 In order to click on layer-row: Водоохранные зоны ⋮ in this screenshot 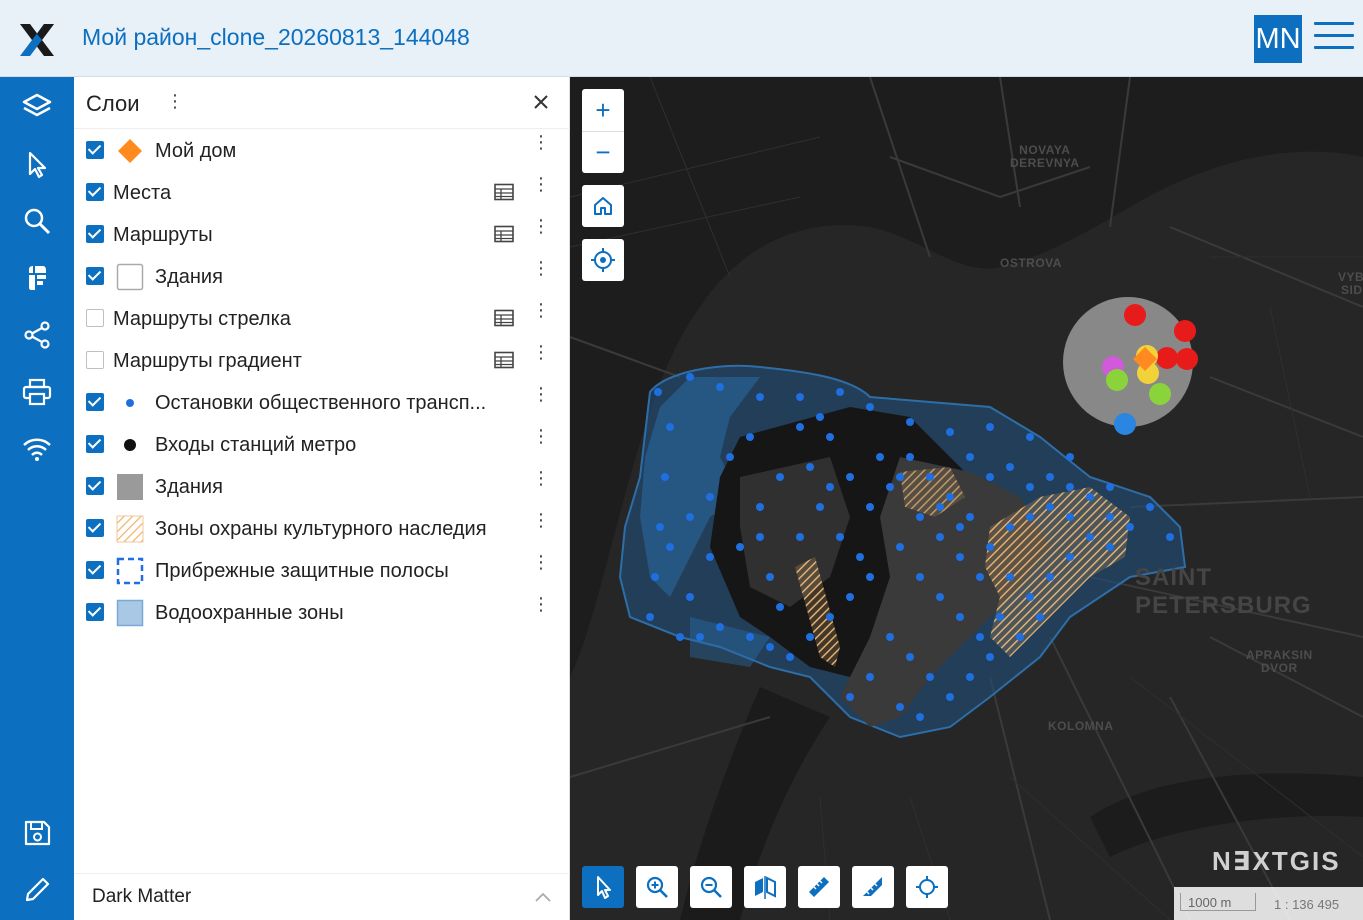, I will do `click(322, 612)`.